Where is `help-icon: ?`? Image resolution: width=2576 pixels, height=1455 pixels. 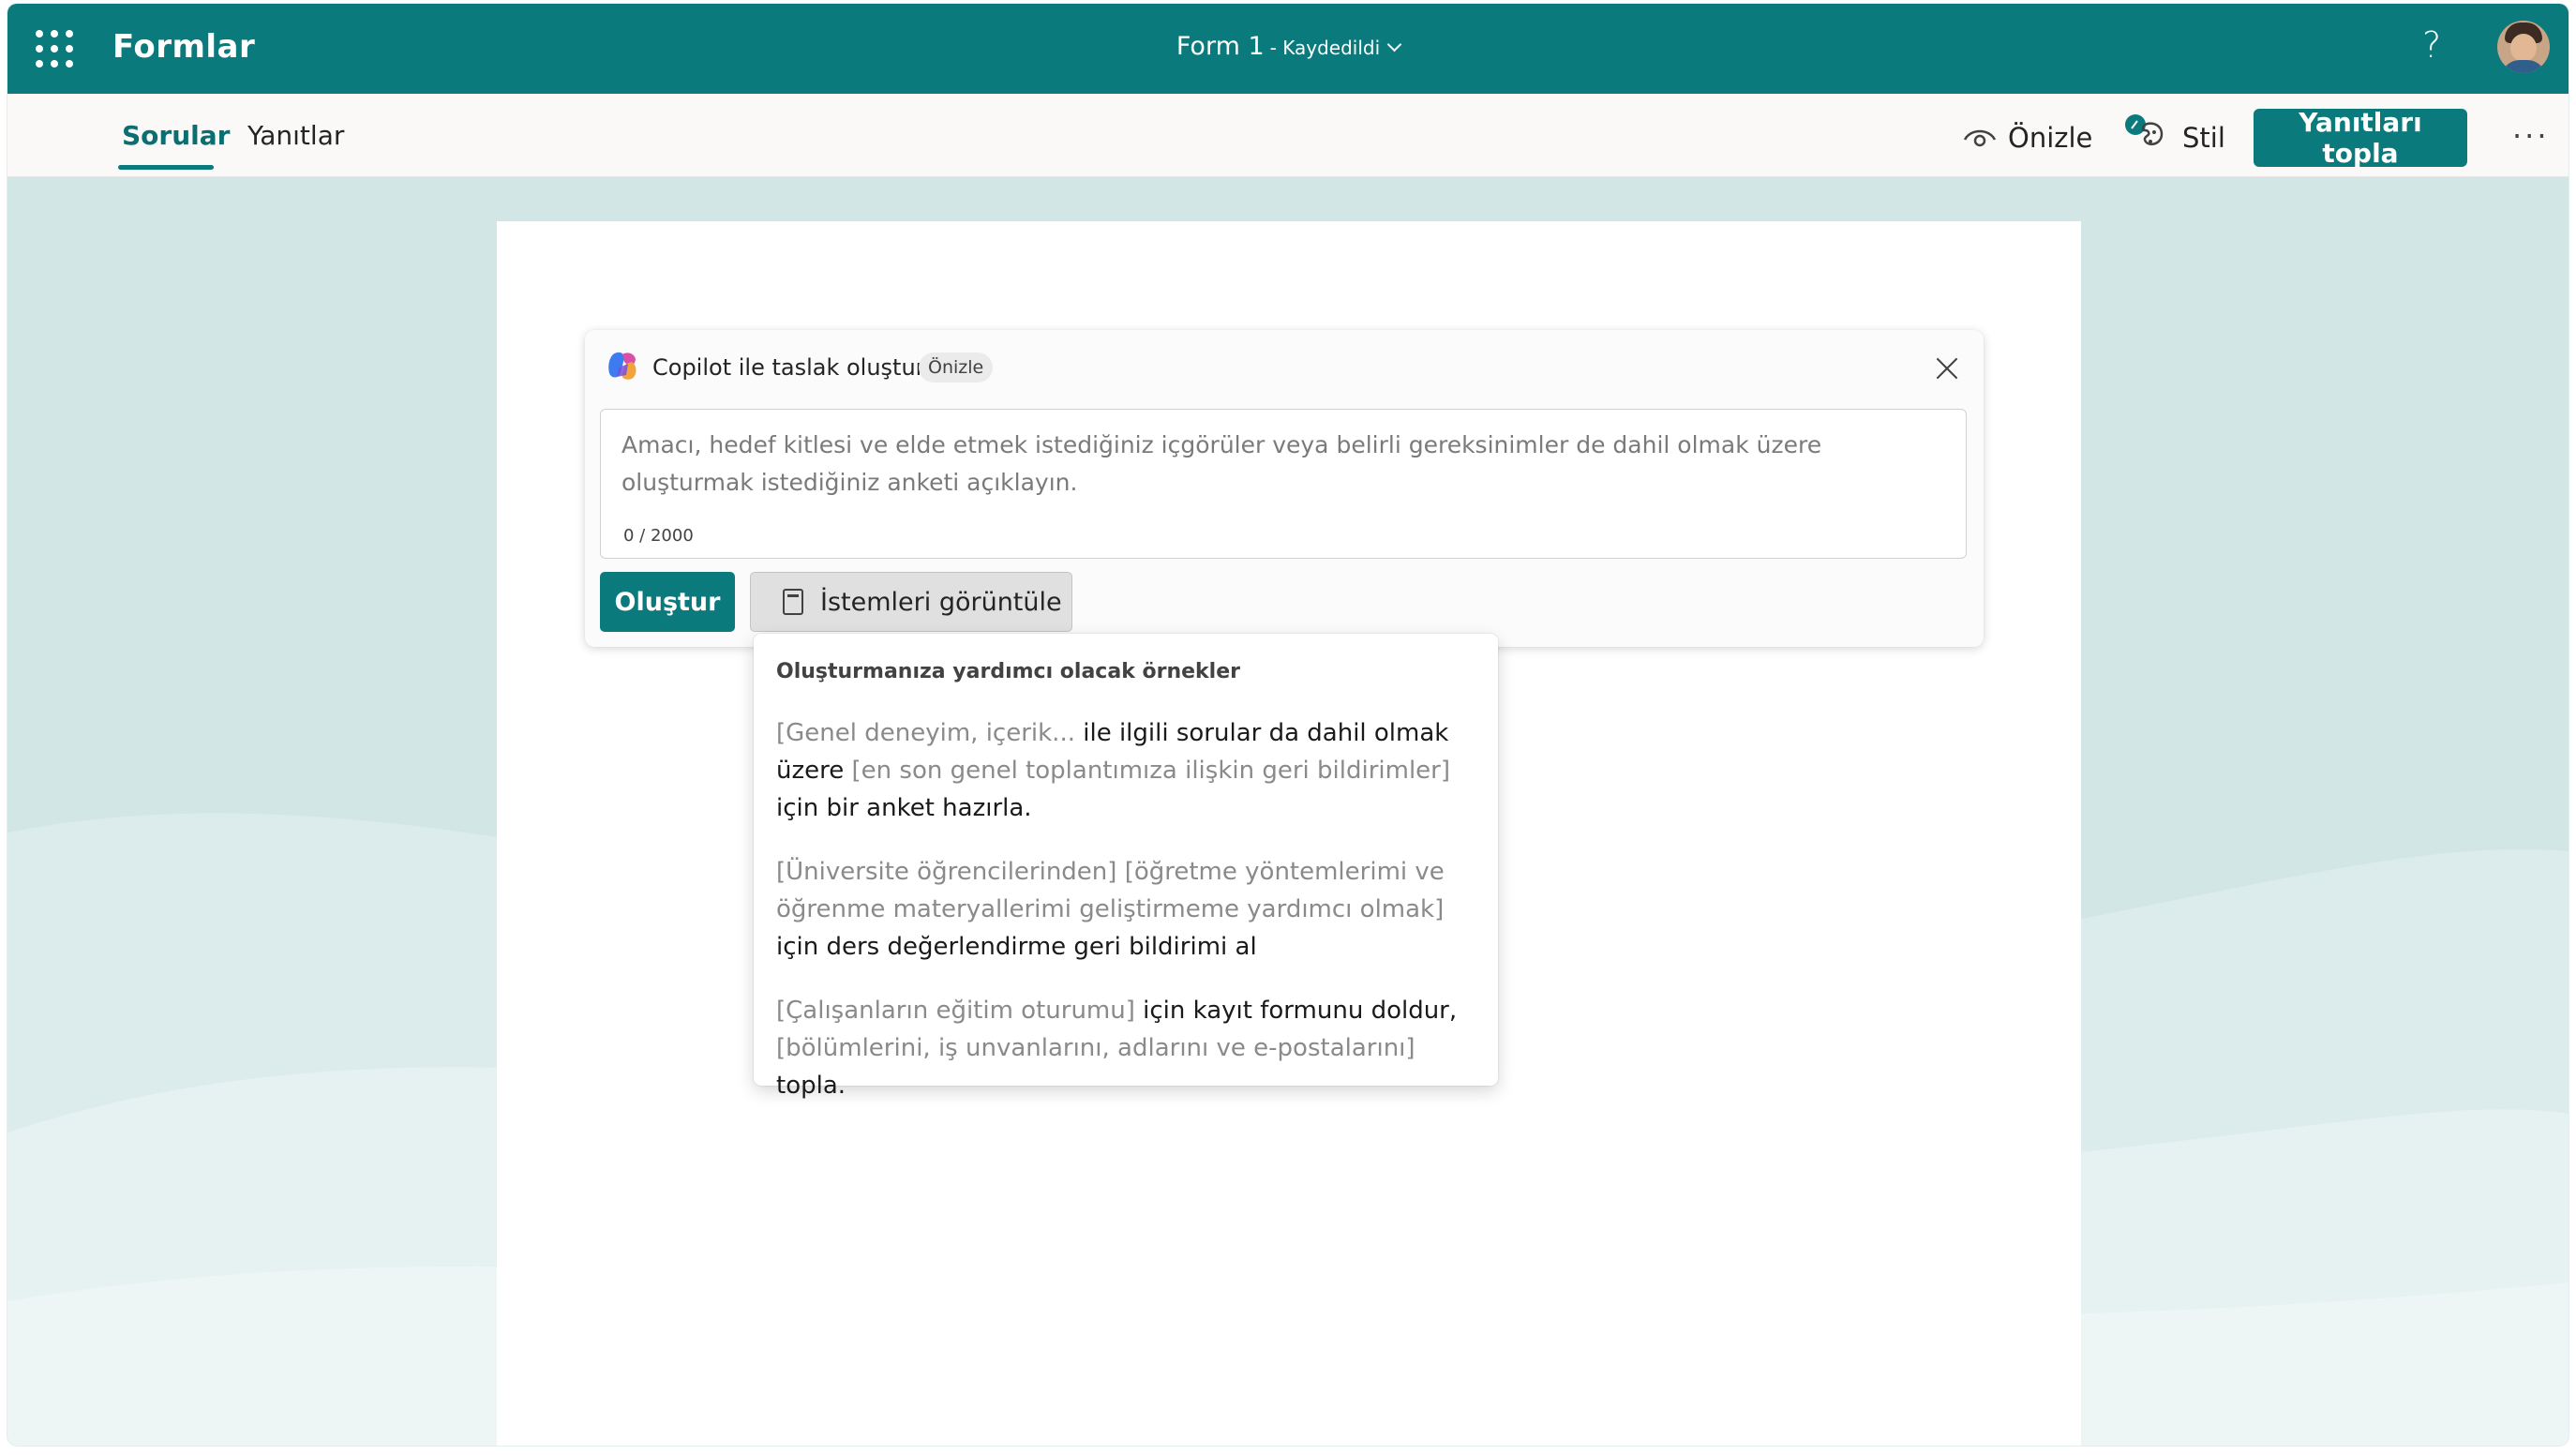
help-icon: ? is located at coordinates (2431, 45).